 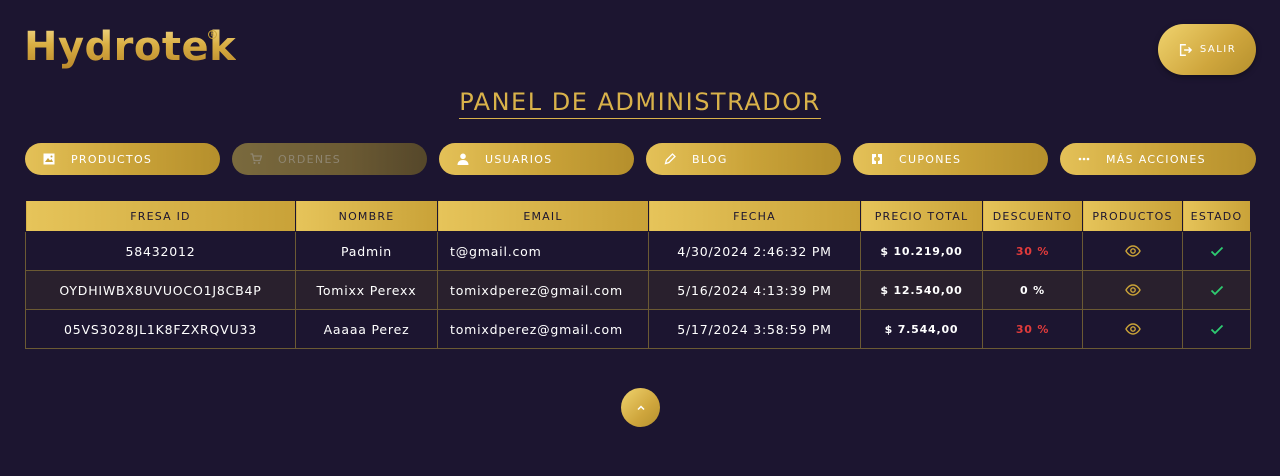 What do you see at coordinates (543, 251) in the screenshot?
I see `cell-email: t@gmail.com` at bounding box center [543, 251].